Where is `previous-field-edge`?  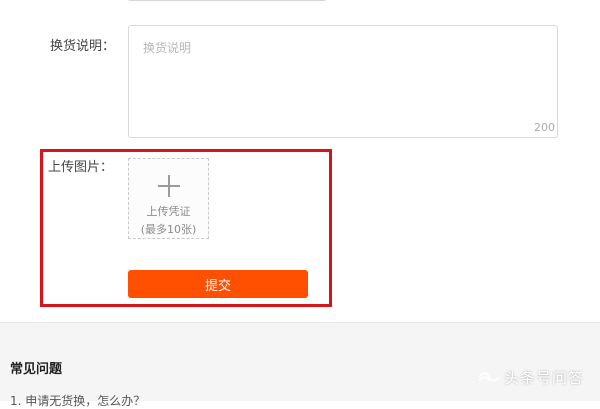
previous-field-edge is located at coordinates (227, 0).